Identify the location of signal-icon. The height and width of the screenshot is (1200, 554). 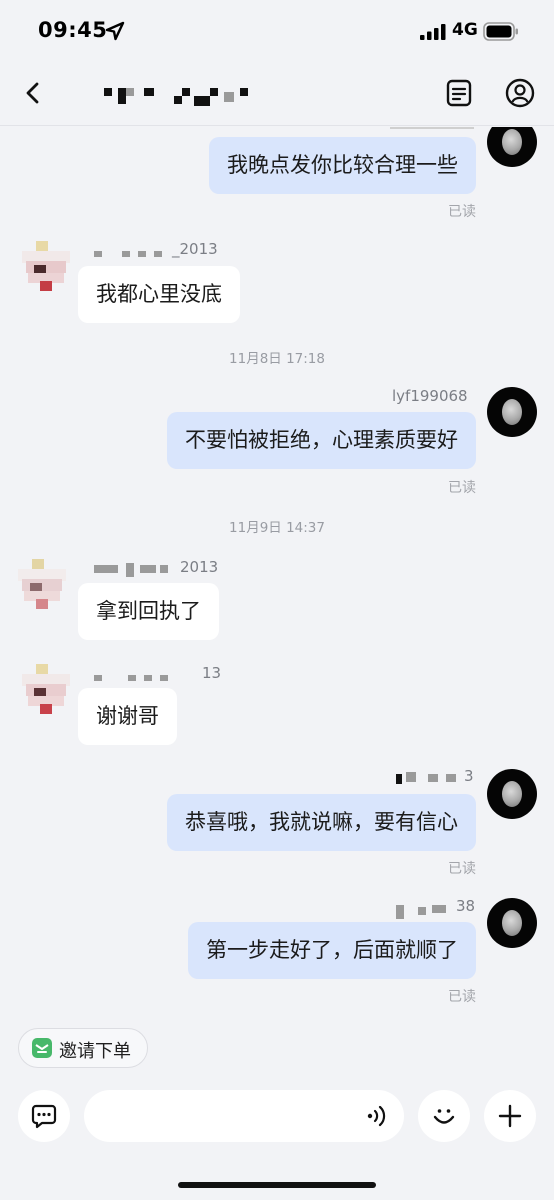
(433, 32).